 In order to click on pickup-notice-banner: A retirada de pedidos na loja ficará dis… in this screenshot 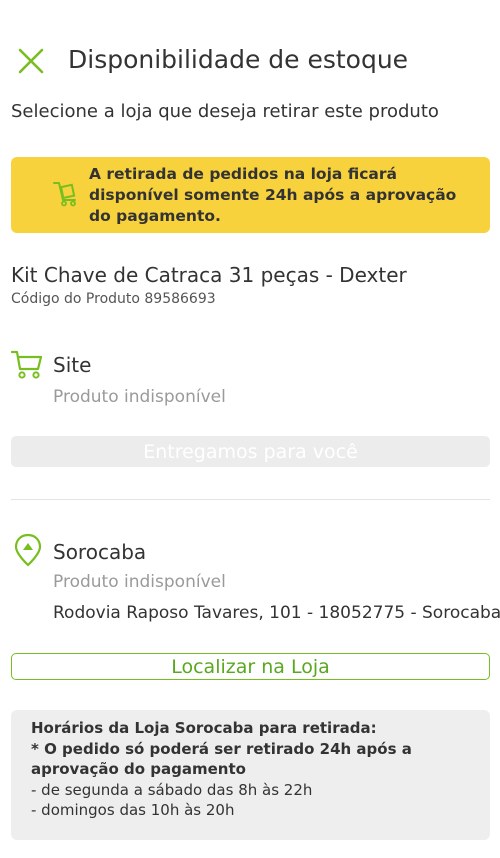, I will do `click(250, 195)`.